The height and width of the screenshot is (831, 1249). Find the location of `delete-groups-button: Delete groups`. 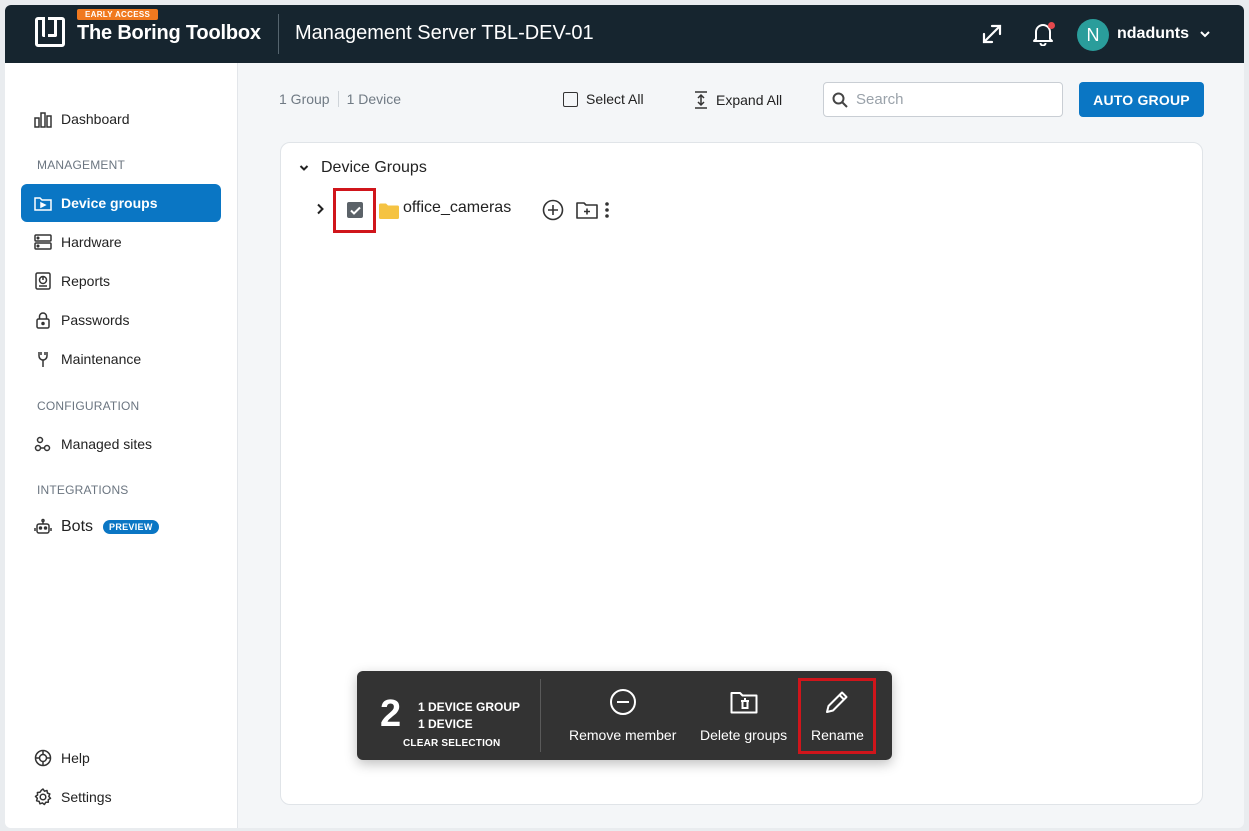

delete-groups-button: Delete groups is located at coordinates (743, 714).